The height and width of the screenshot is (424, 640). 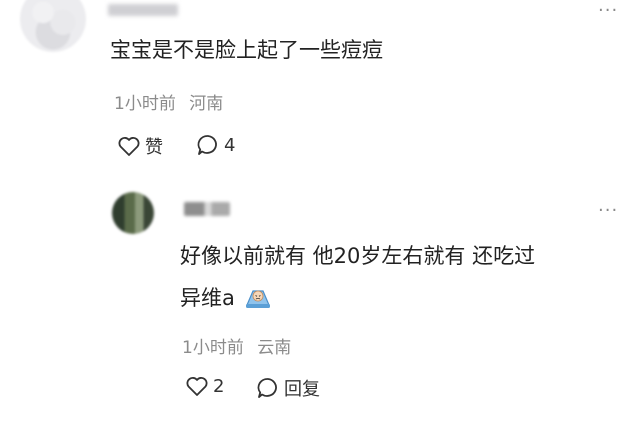 I want to click on reply-text-line1: 好像以前就有 他20岁左右就有 还吃过, so click(x=358, y=256).